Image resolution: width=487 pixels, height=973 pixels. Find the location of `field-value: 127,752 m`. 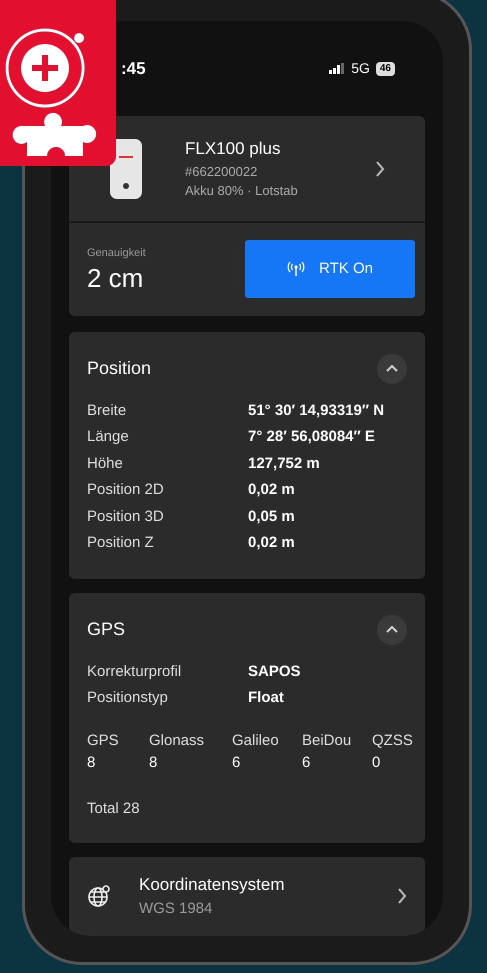

field-value: 127,752 m is located at coordinates (284, 464).